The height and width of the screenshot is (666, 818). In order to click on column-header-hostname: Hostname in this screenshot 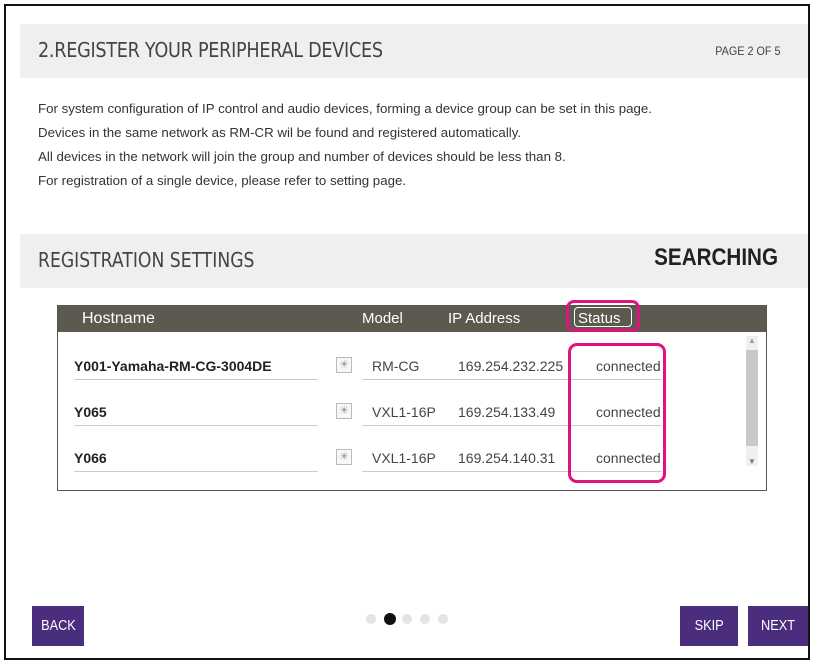, I will do `click(118, 319)`.